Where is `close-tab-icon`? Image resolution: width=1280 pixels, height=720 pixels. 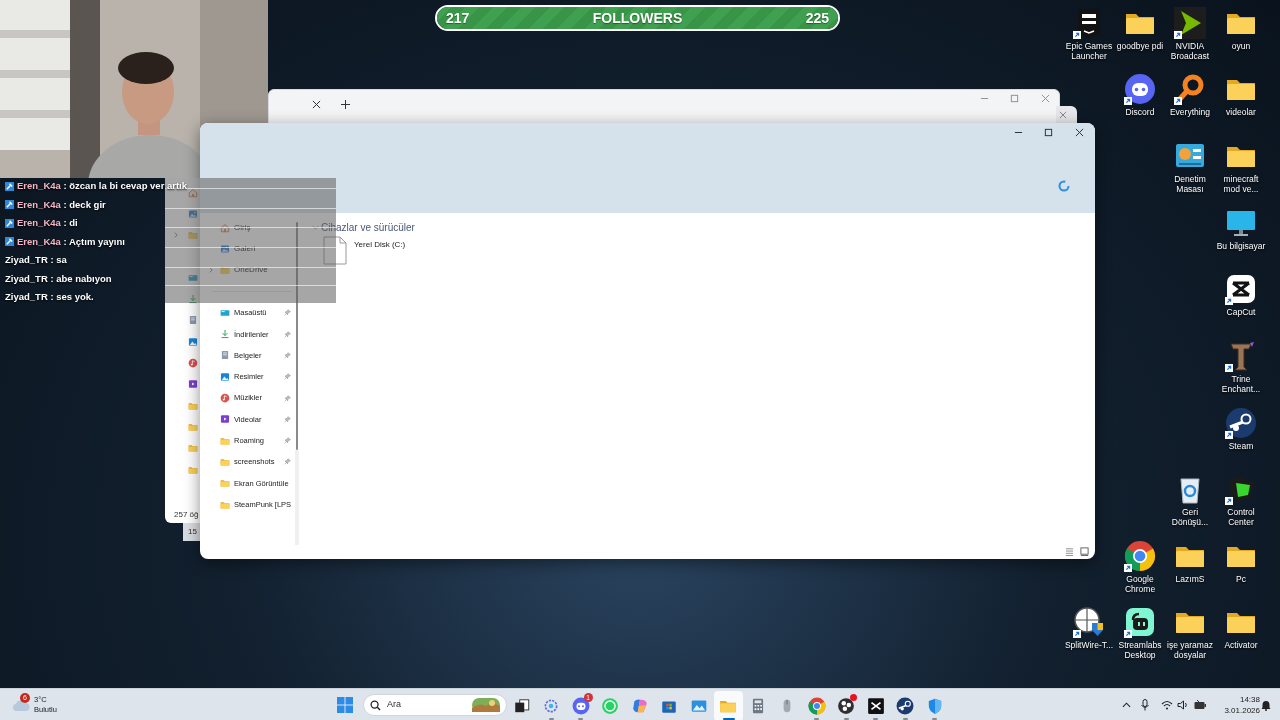
close-tab-icon is located at coordinates (316, 104).